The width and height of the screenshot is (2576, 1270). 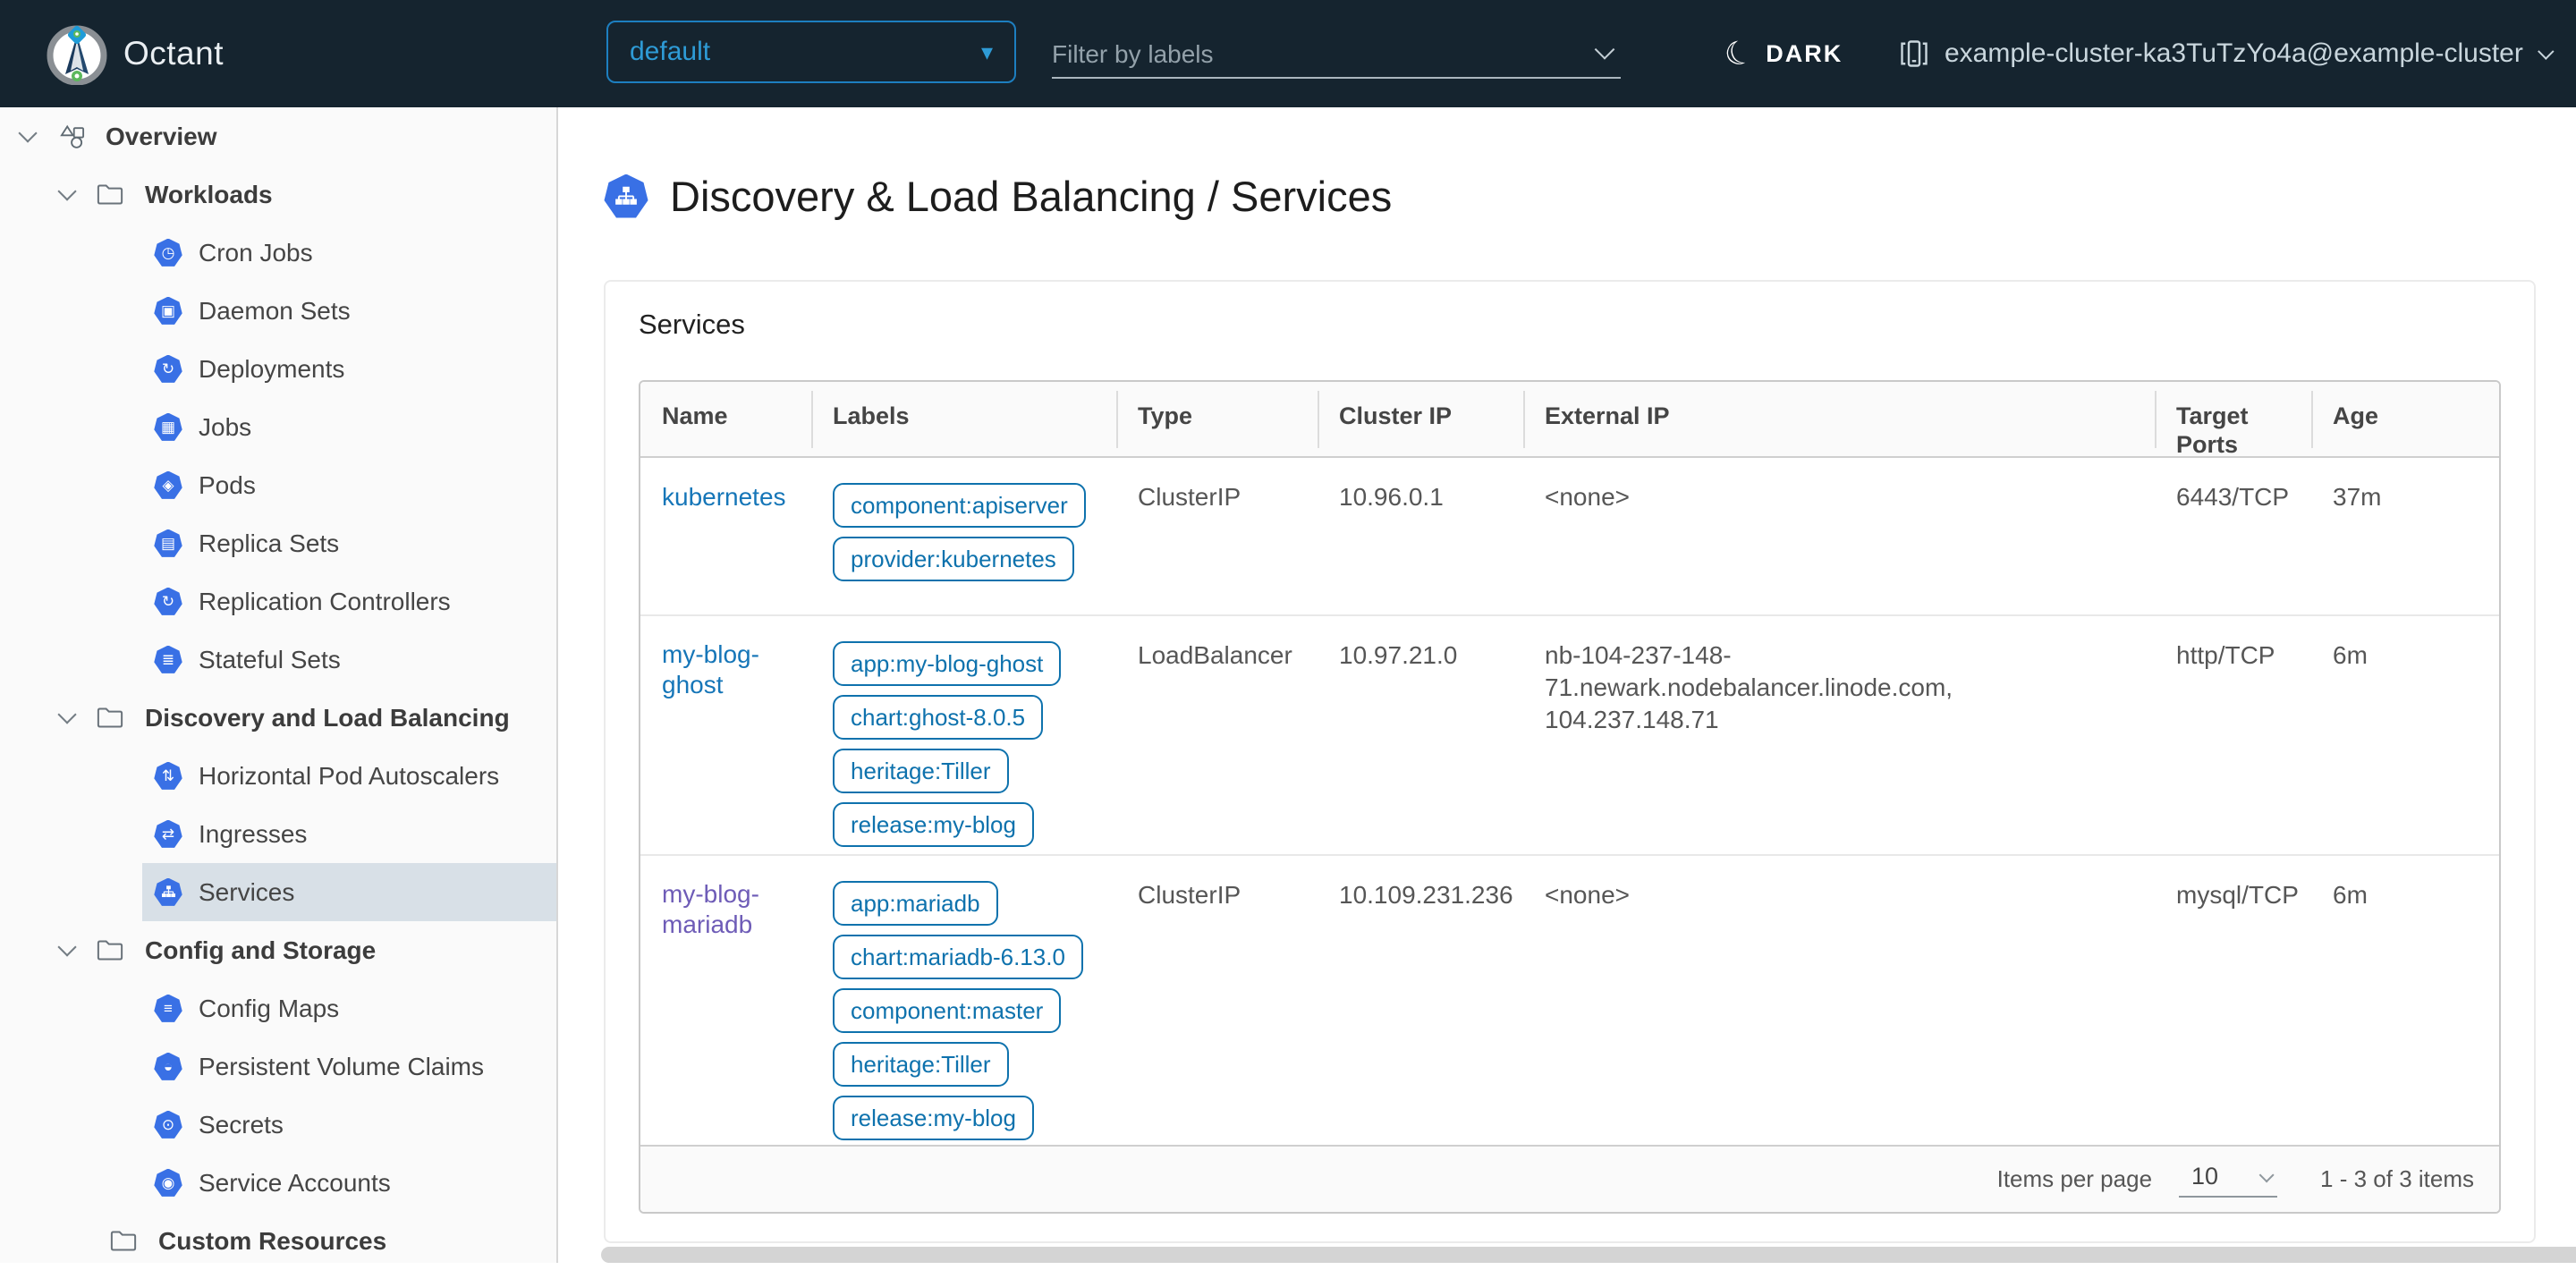 I want to click on sidebar-item-jobs: ▦ Jobs, so click(x=278, y=427).